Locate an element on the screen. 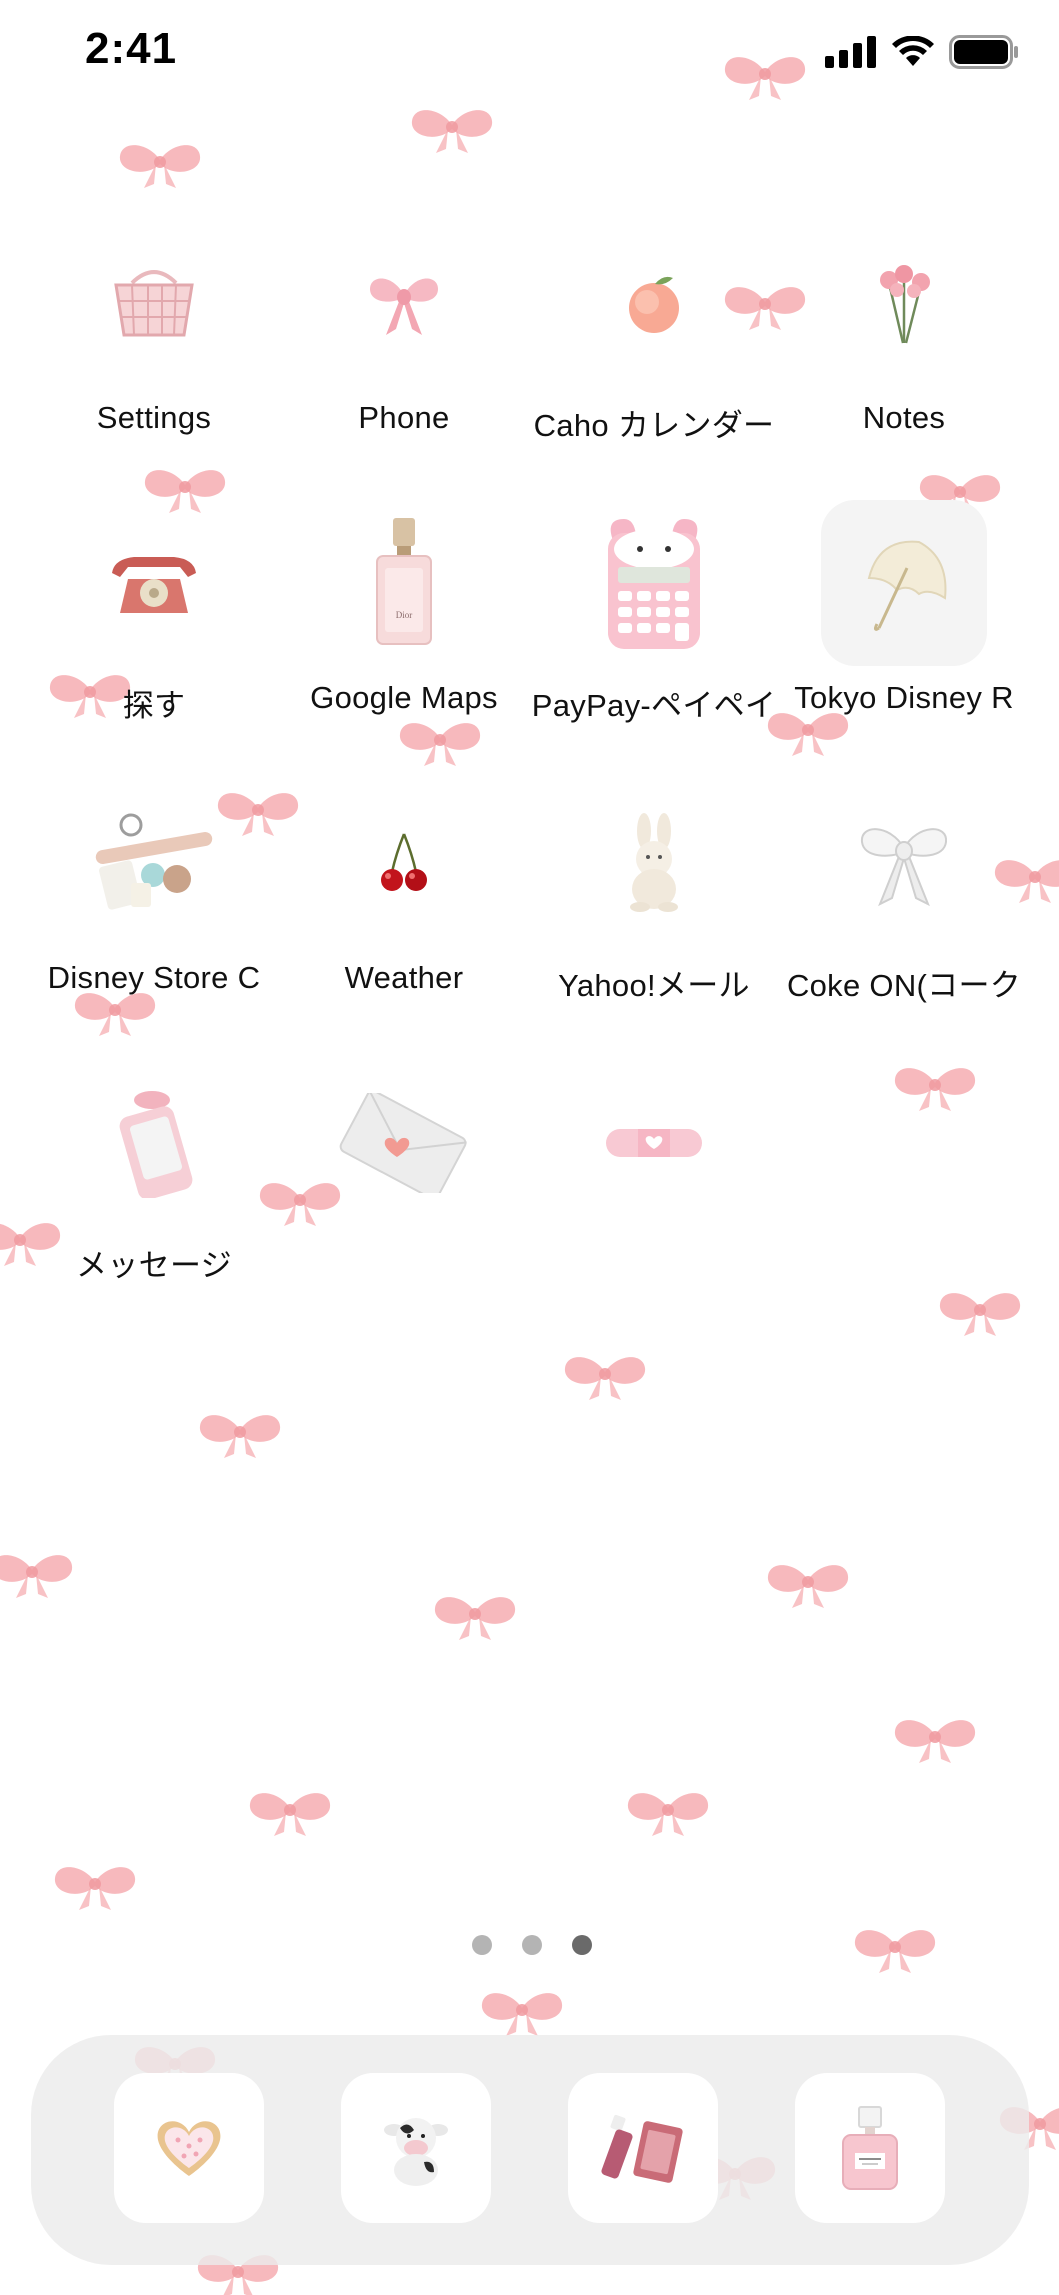 The height and width of the screenshot is (2295, 1059). app-phone: Phone is located at coordinates (404, 325).